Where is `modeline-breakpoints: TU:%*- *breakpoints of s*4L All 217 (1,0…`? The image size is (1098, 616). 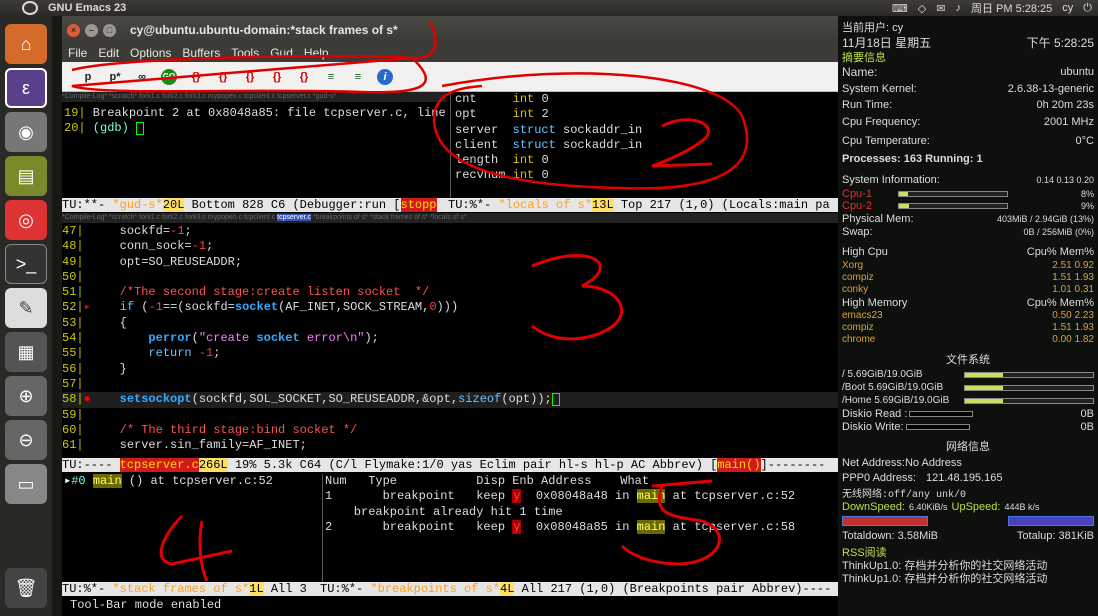 modeline-breakpoints: TU:%*- *breakpoints of s*4L All 217 (1,0… is located at coordinates (579, 589).